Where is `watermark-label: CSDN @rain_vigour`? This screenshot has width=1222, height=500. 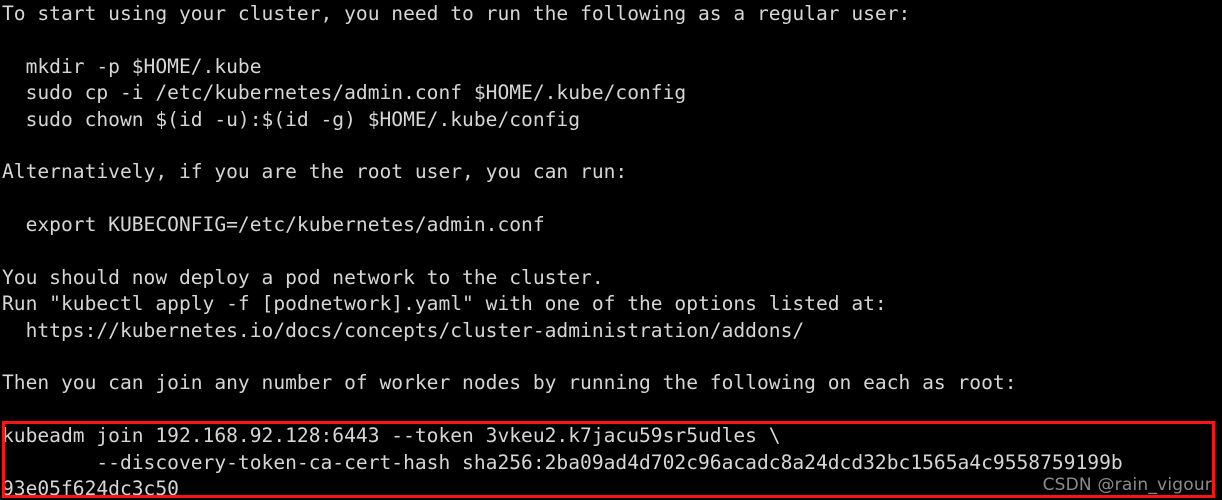
watermark-label: CSDN @rain_vigour is located at coordinates (1127, 484).